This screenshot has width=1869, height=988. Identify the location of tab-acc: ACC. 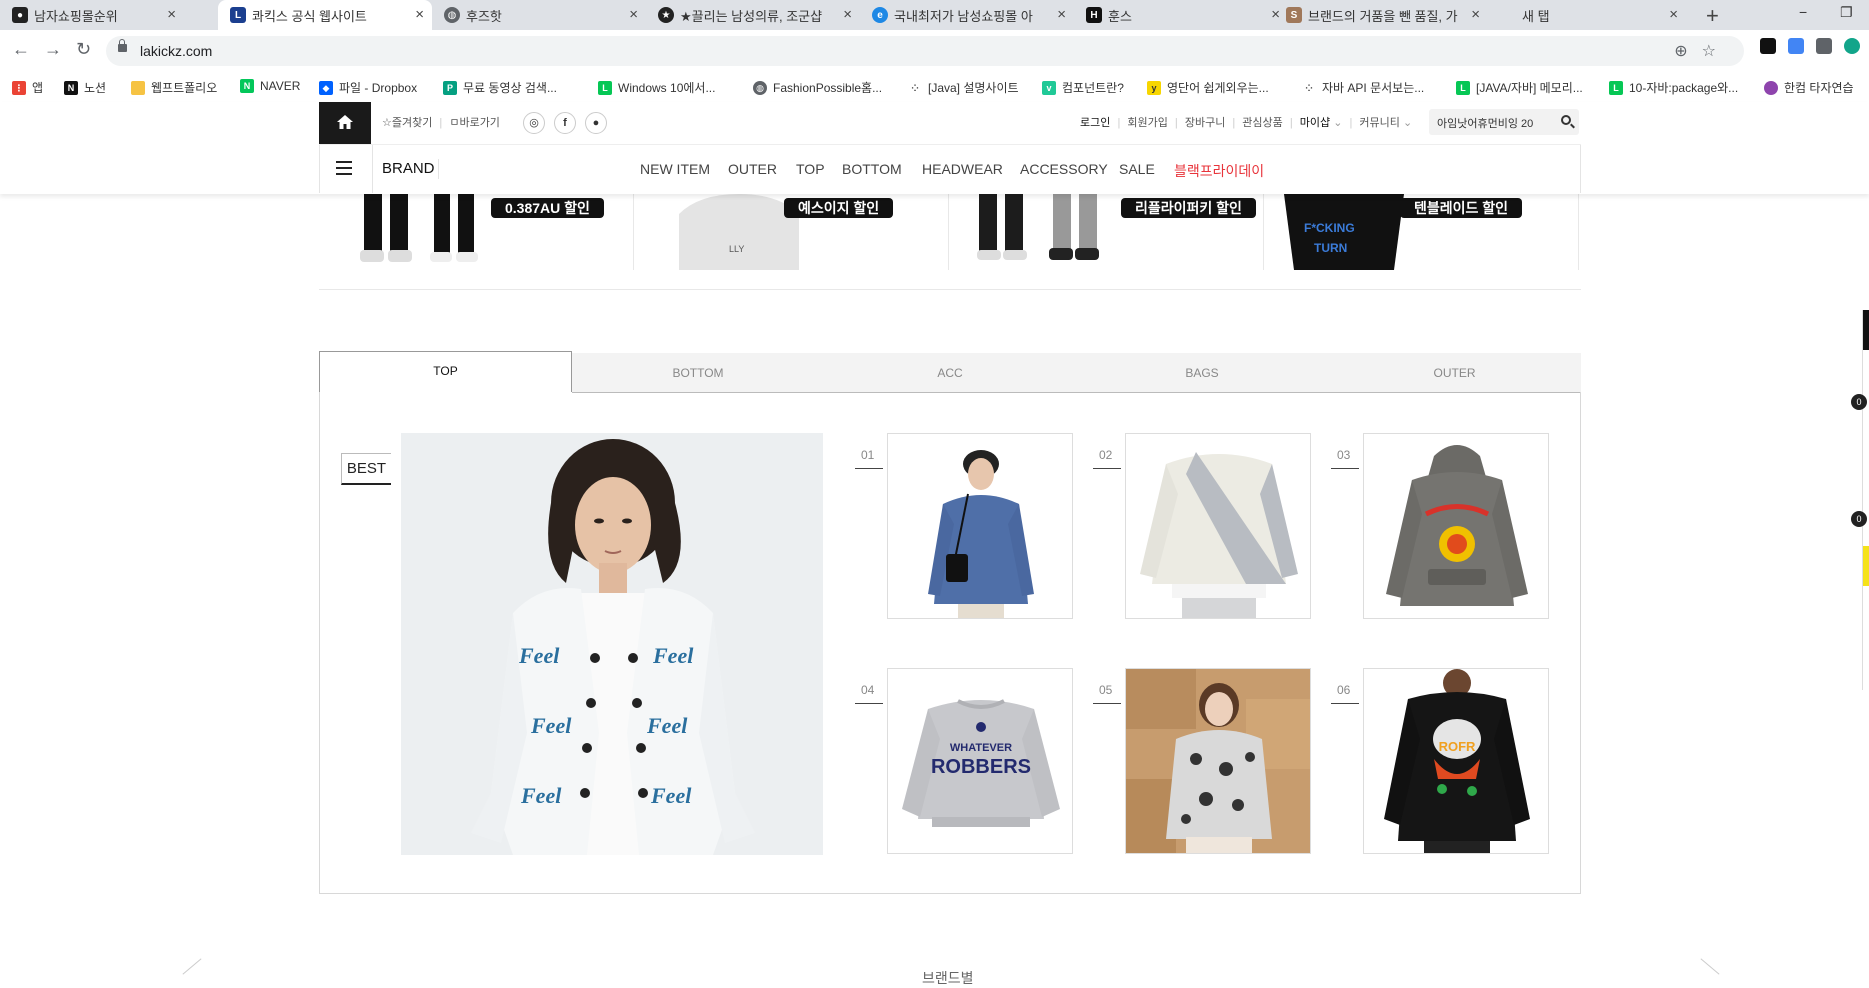
(950, 373).